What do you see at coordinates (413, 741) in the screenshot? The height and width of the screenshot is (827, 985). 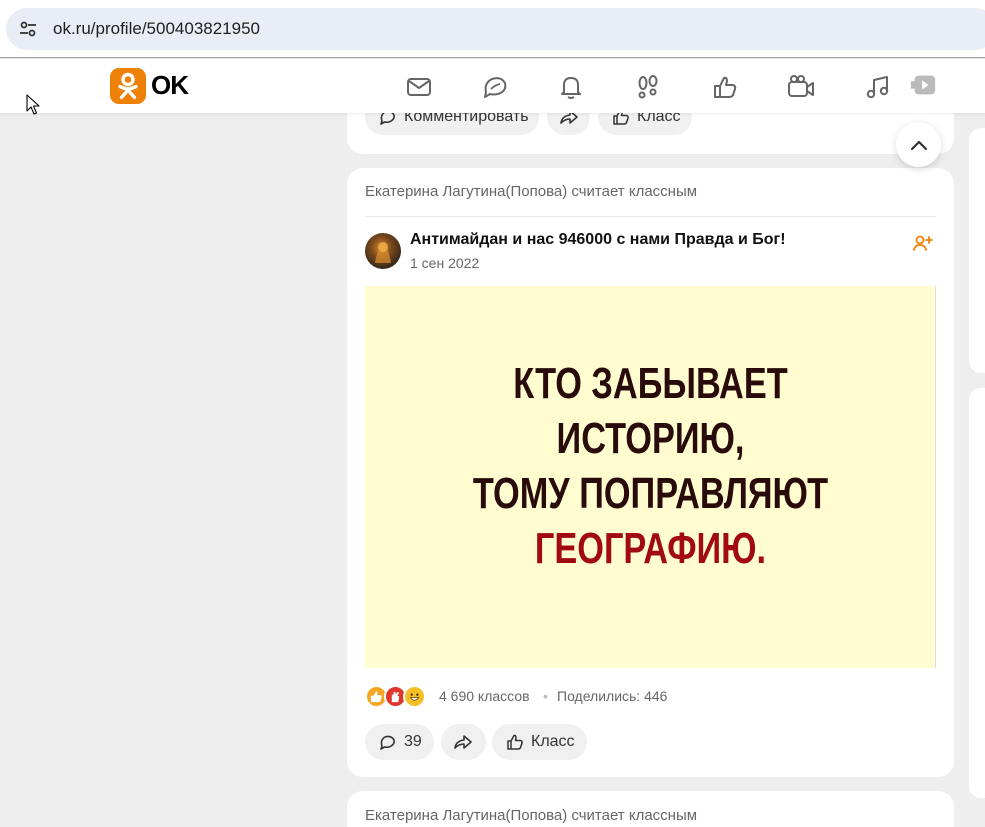 I see `comments-count: 39` at bounding box center [413, 741].